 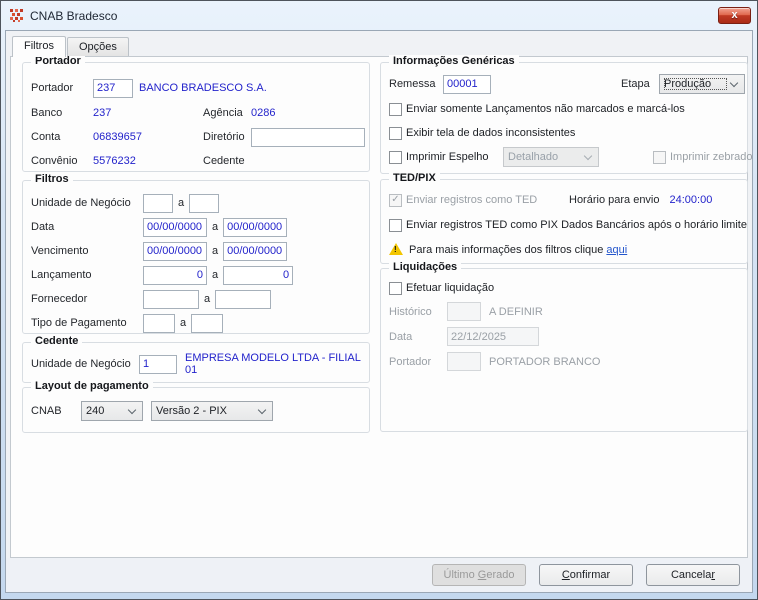 I want to click on cnab-combo-value: 240, so click(x=95, y=411).